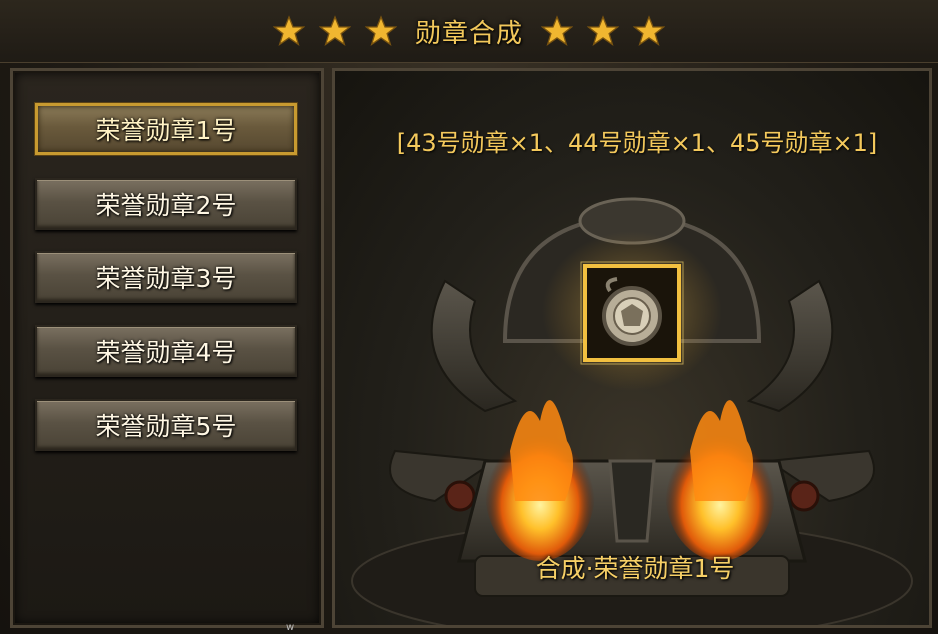  I want to click on result-medal-slot, so click(632, 313).